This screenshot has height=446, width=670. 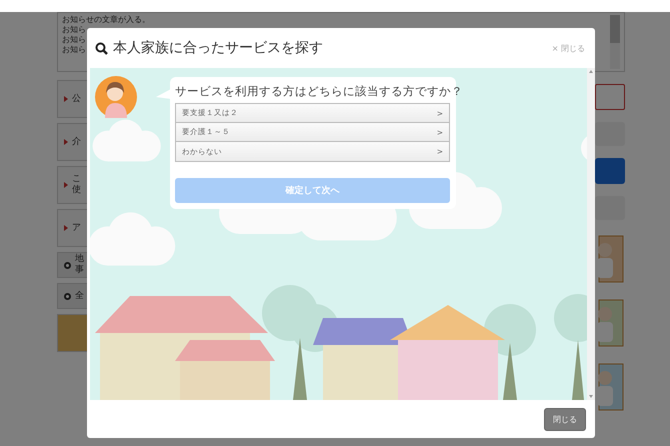 What do you see at coordinates (106, 20) in the screenshot?
I see `notice-text: お知らせの文章が入る。` at bounding box center [106, 20].